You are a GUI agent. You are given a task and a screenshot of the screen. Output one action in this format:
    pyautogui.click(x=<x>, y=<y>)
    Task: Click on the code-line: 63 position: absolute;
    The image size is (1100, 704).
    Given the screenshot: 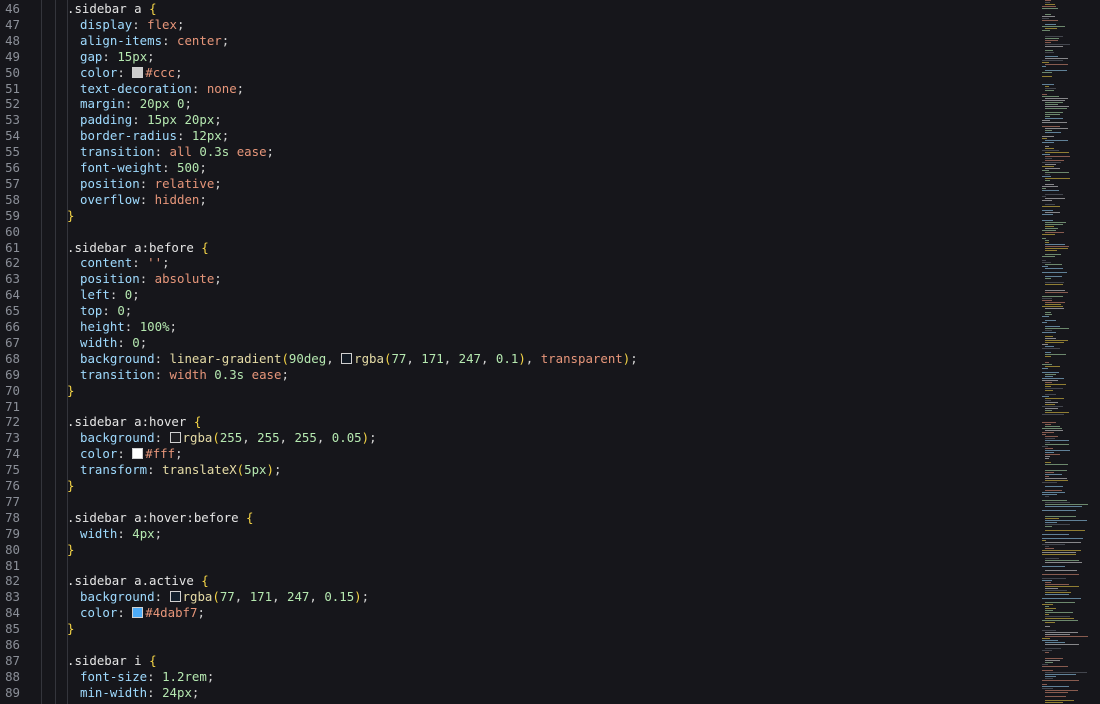 What is the action you would take?
    pyautogui.click(x=520, y=279)
    